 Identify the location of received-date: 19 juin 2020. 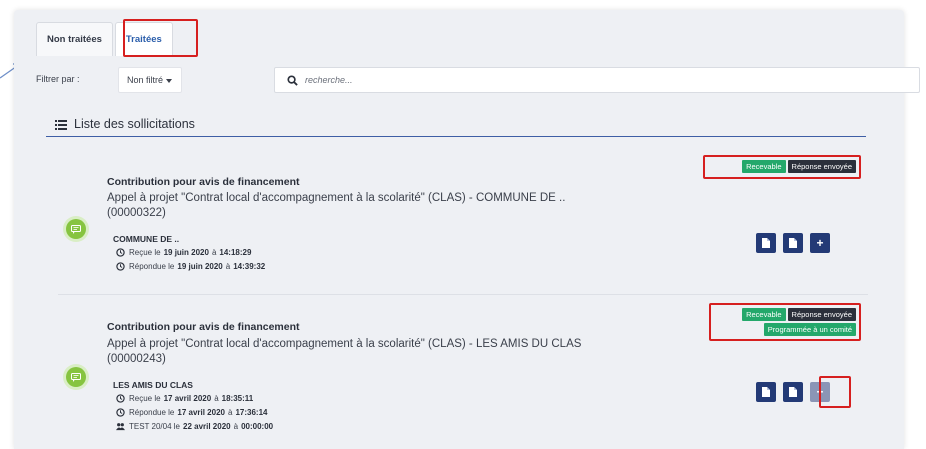
(186, 252).